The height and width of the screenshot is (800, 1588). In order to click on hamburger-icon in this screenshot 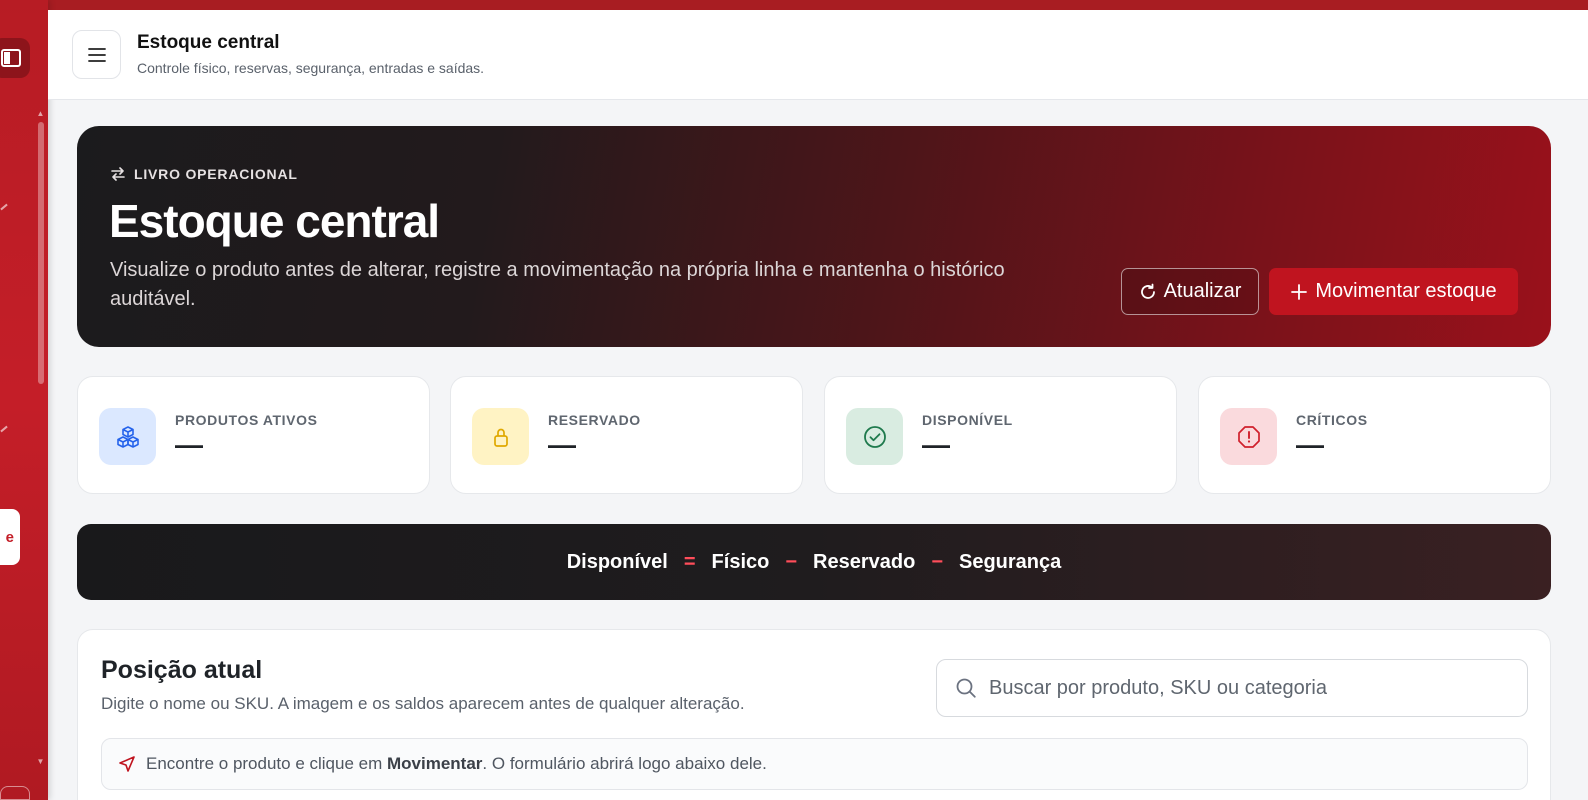, I will do `click(96, 54)`.